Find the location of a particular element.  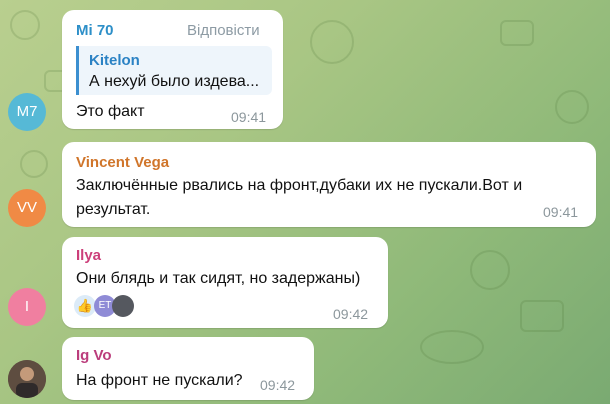

avatar-initials: VV is located at coordinates (26, 207).